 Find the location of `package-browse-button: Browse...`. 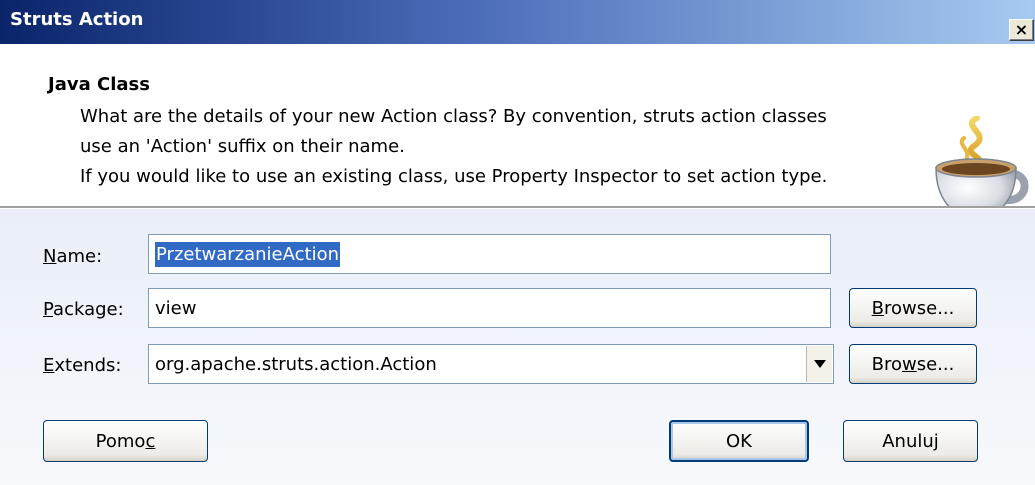

package-browse-button: Browse... is located at coordinates (913, 308).